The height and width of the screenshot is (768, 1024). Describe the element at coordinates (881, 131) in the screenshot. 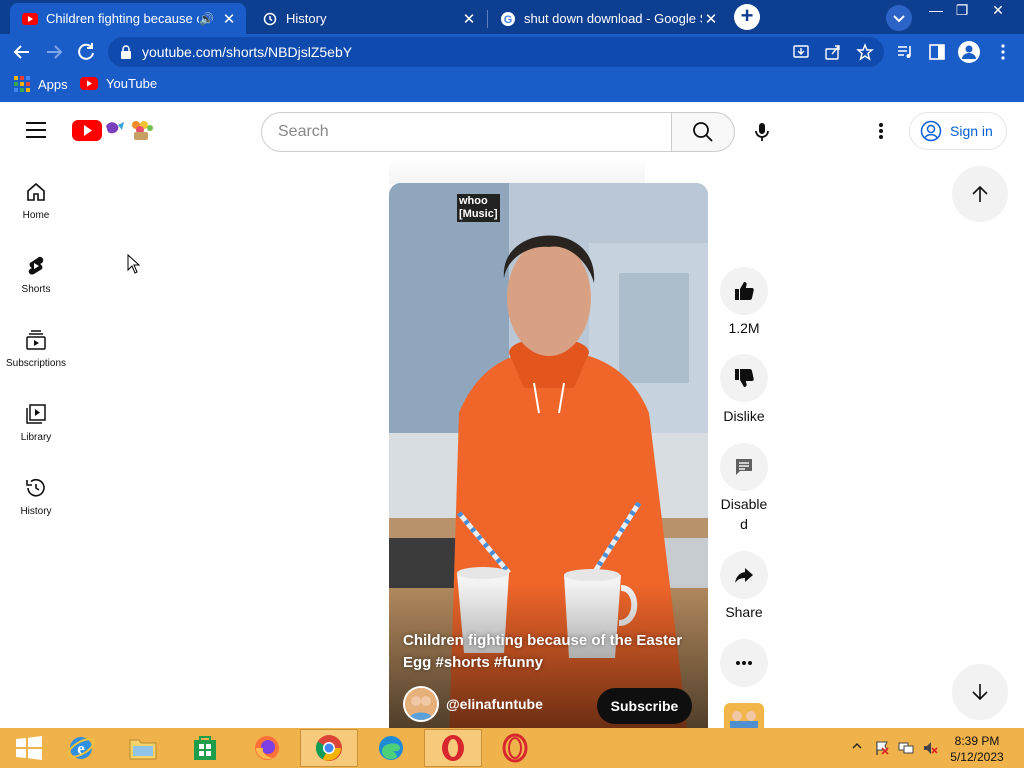

I see `more-vert-icon` at that location.